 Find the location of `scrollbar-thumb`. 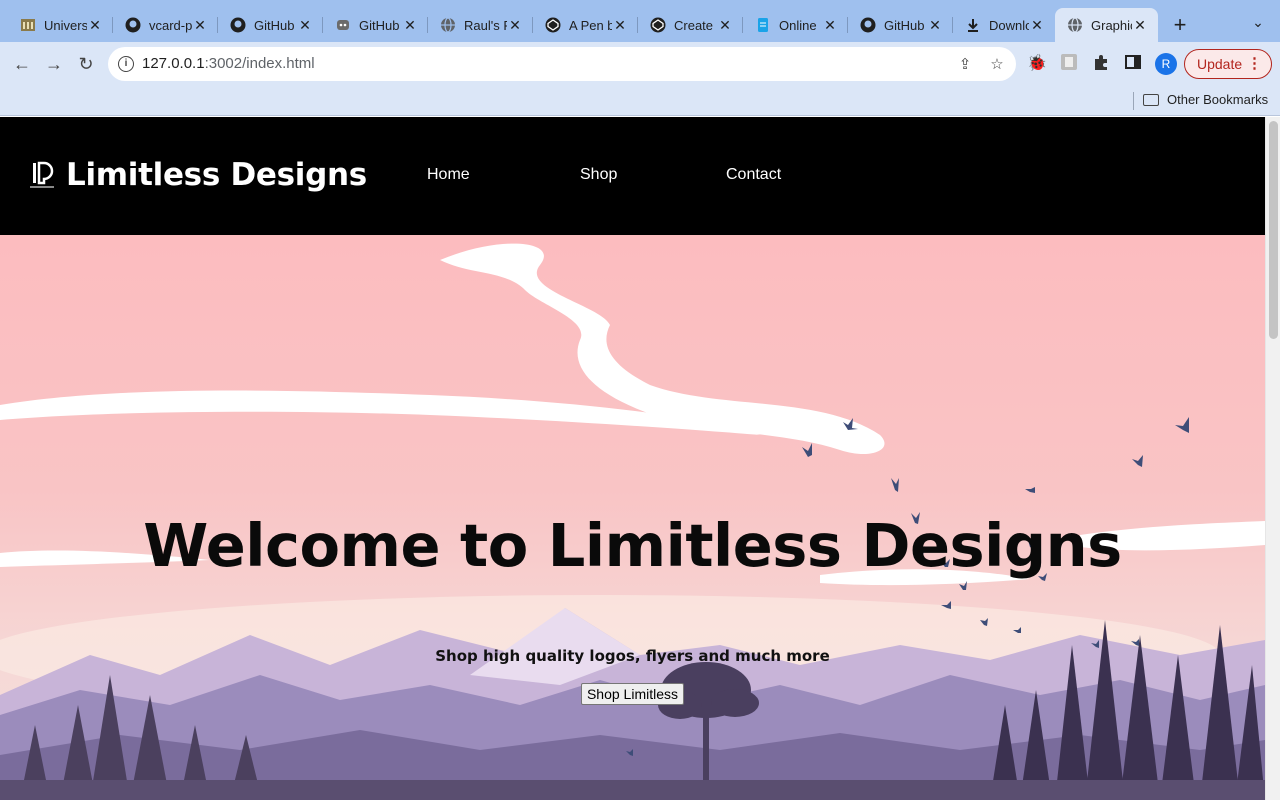

scrollbar-thumb is located at coordinates (1273, 230).